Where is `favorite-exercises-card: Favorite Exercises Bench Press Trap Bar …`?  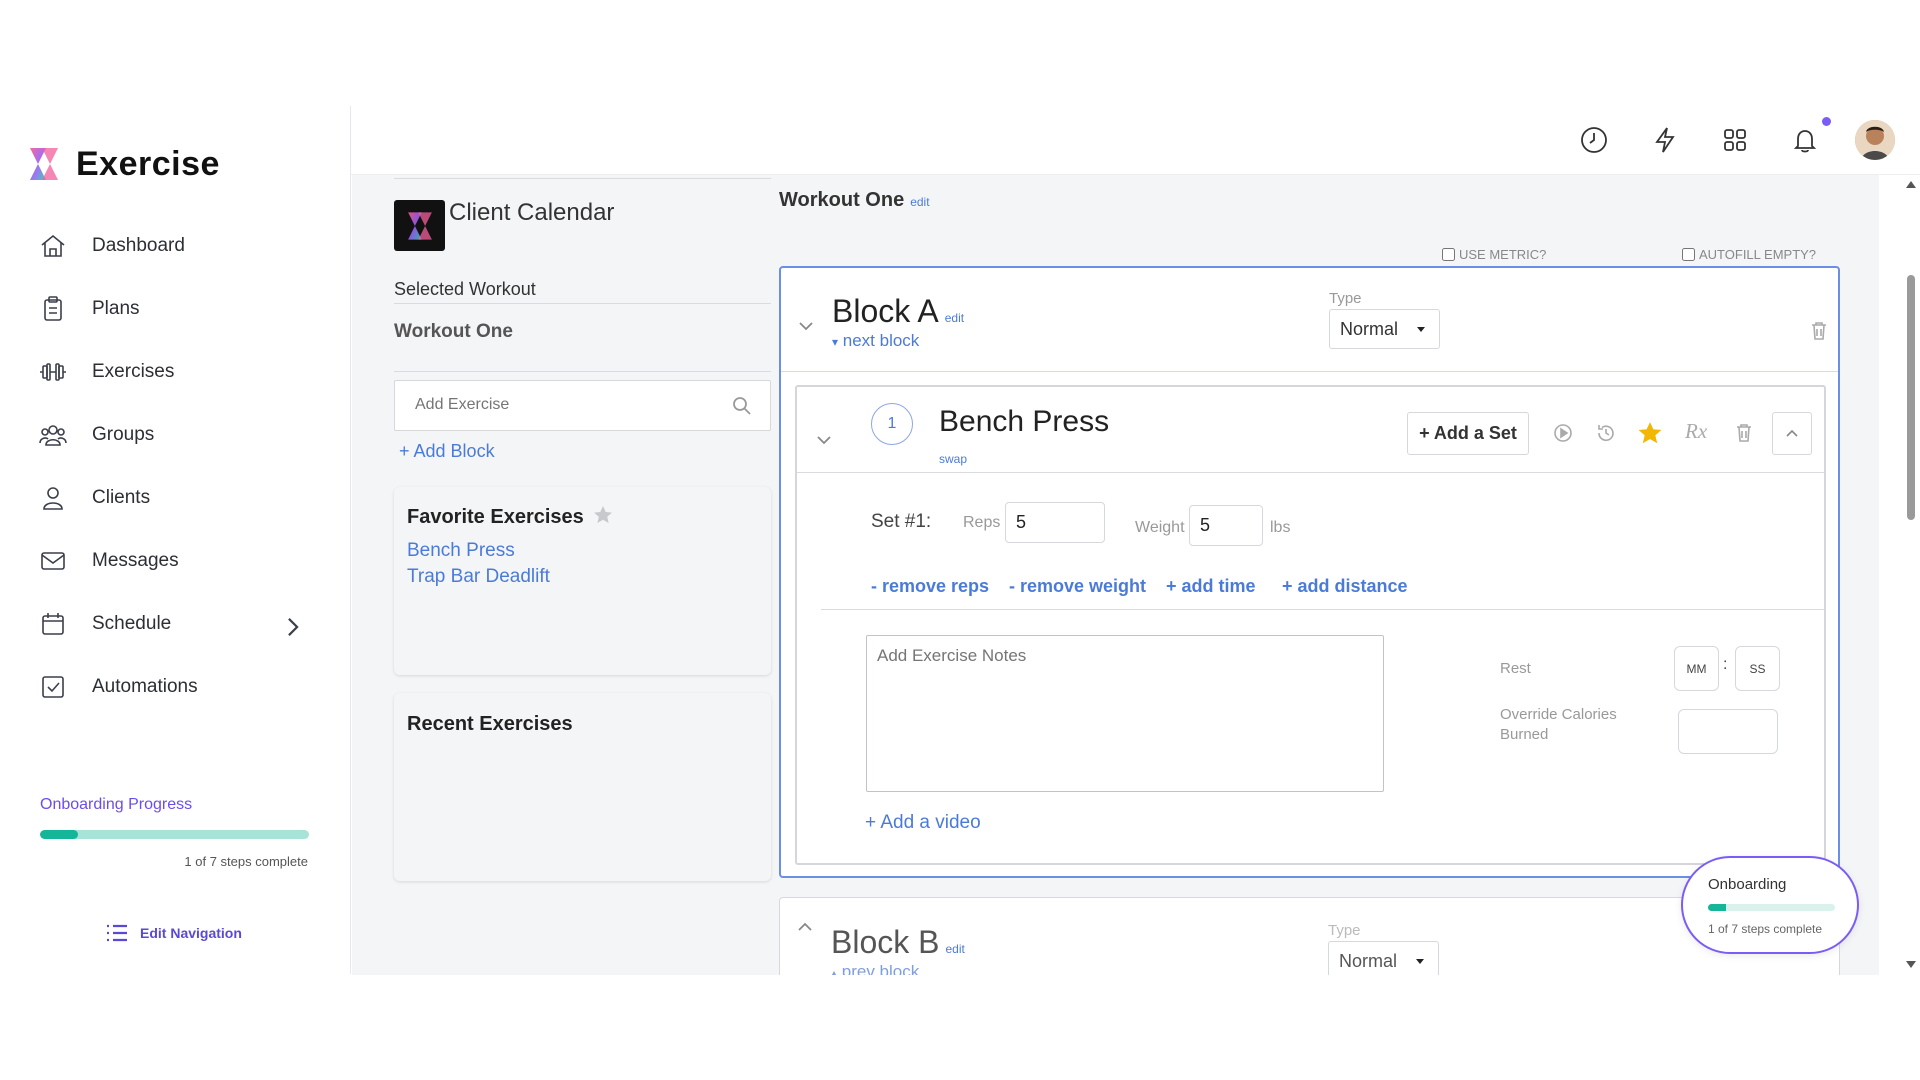 favorite-exercises-card: Favorite Exercises Bench Press Trap Bar … is located at coordinates (582, 581).